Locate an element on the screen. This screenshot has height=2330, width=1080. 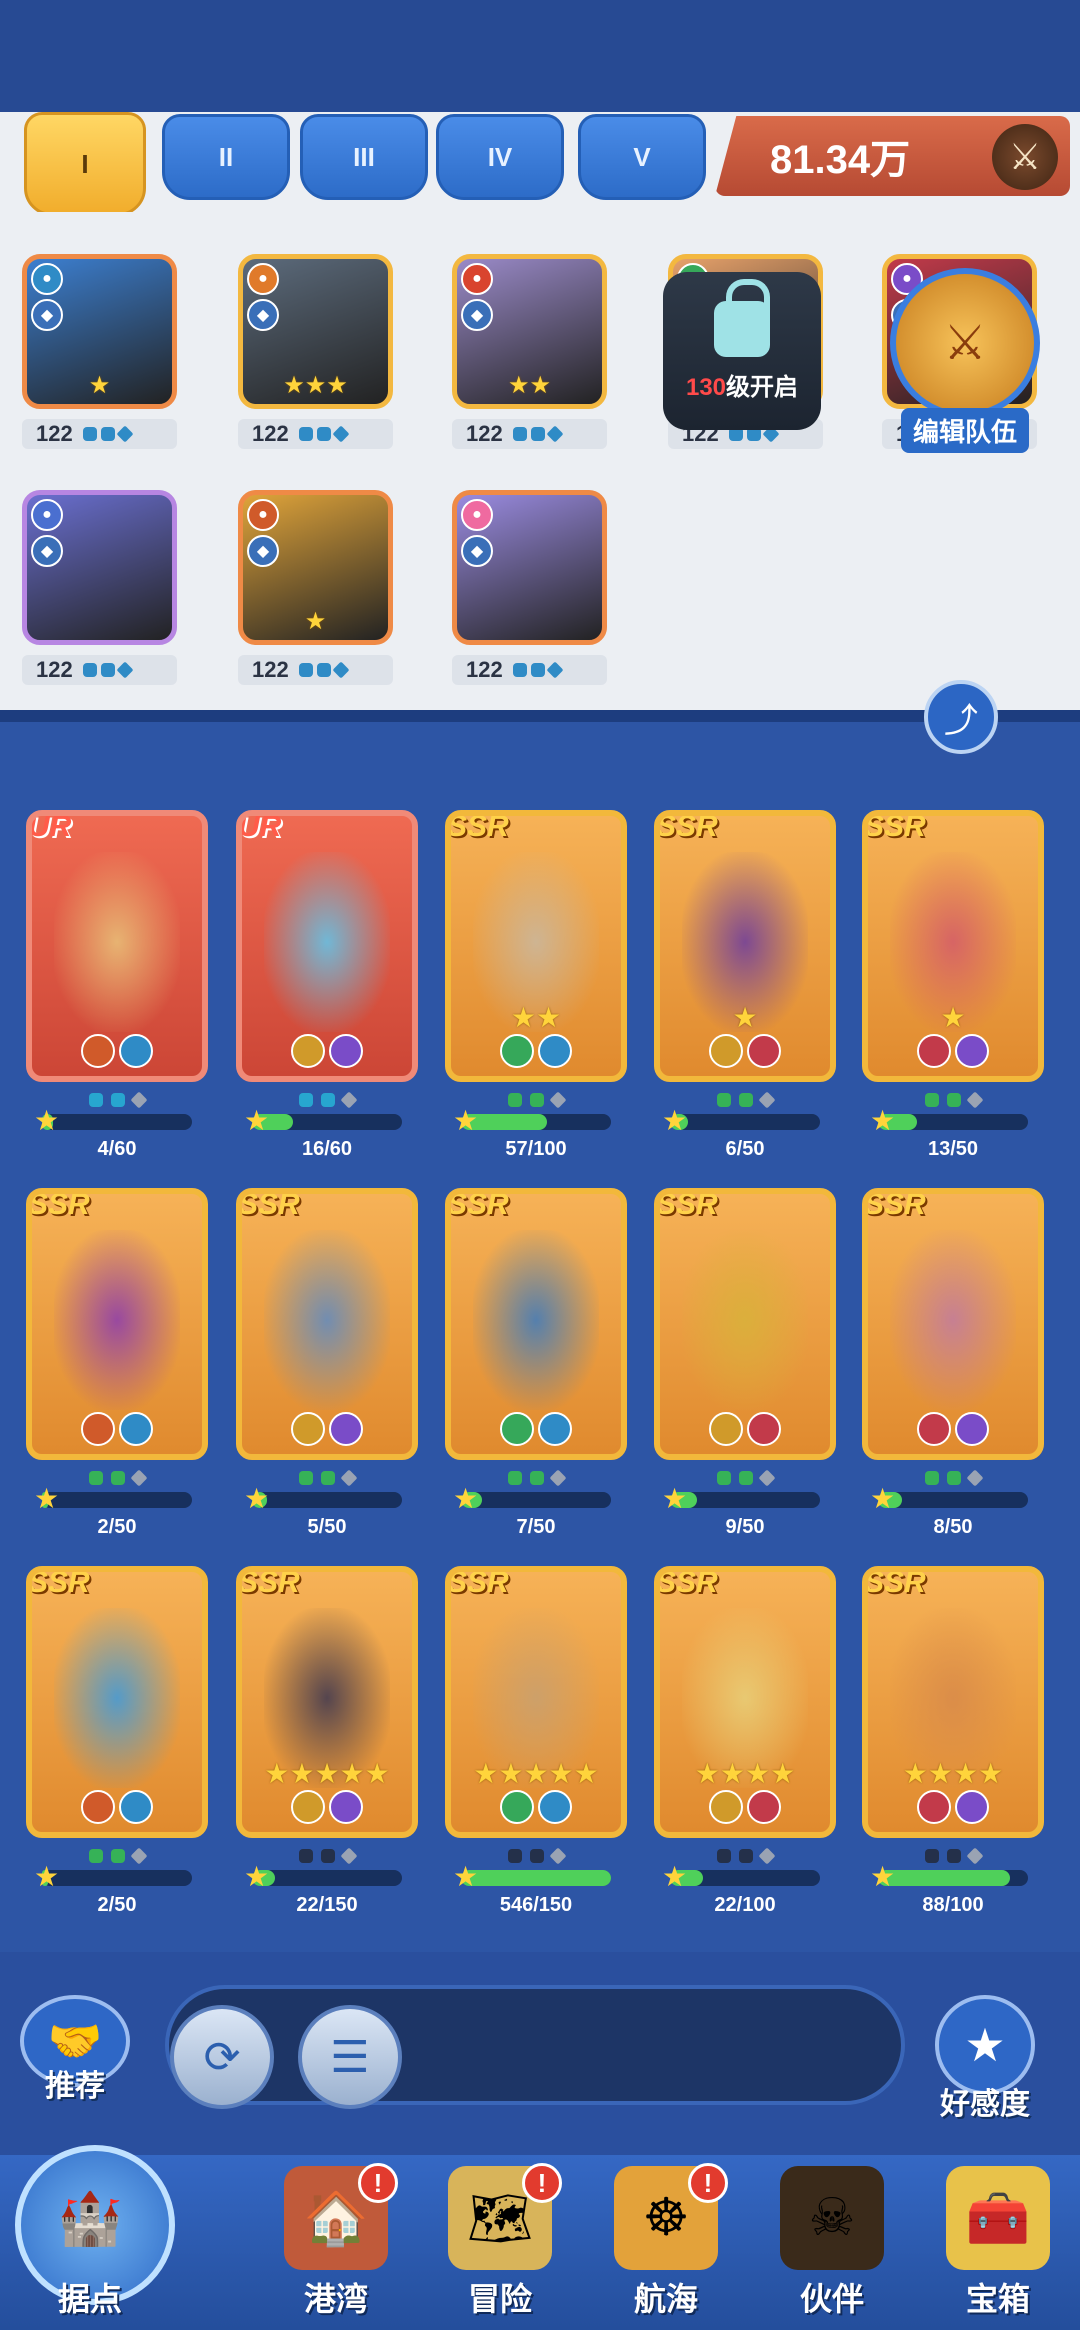
hero-portrait: ● ◆ ★★★ is located at coordinates (315, 331).